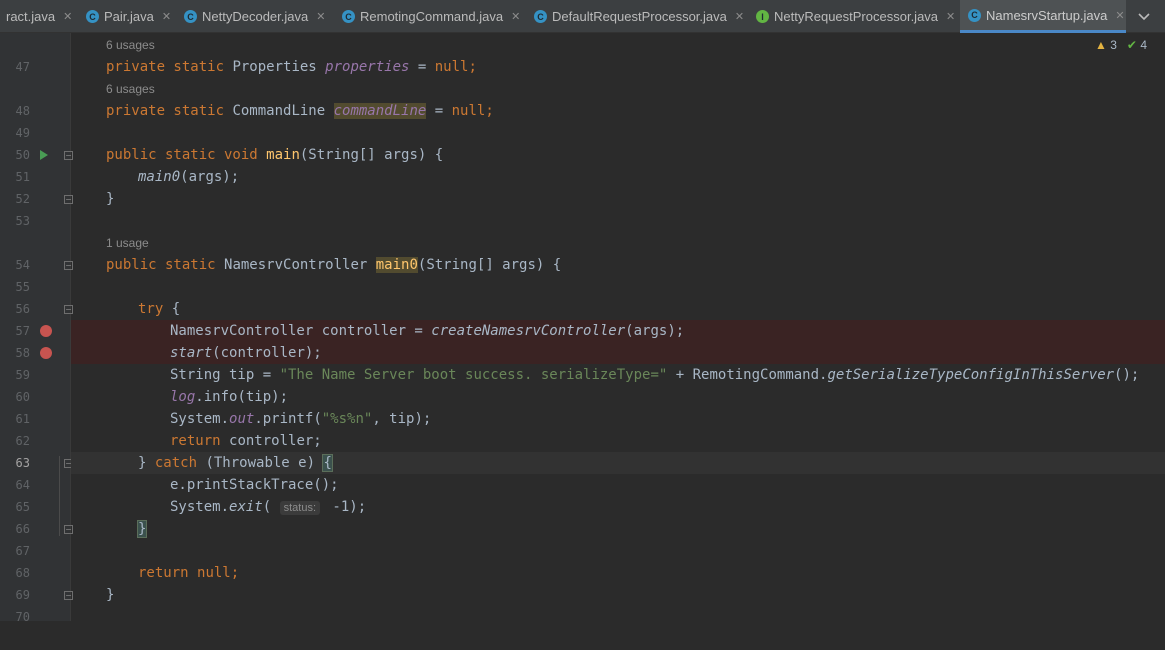  I want to click on tab-default-request-processor: C DefaultRequestProcessor.java ✕, so click(641, 16).